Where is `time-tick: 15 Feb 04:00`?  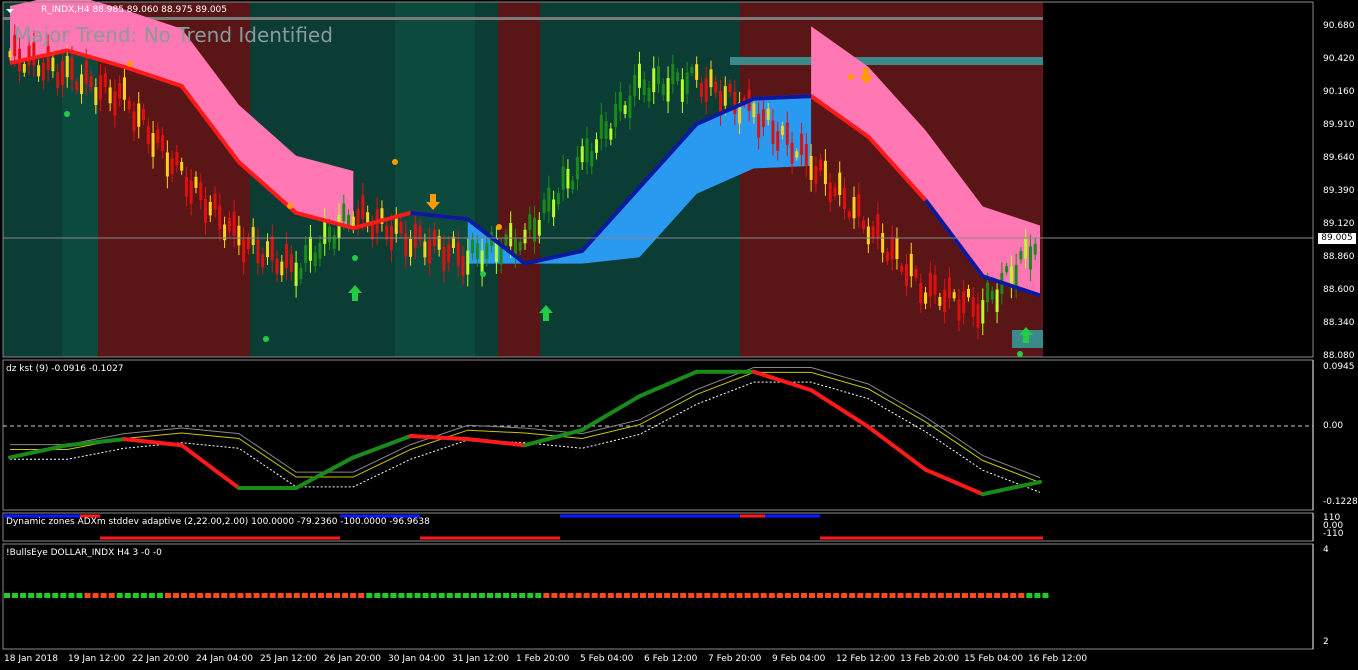 time-tick: 15 Feb 04:00 is located at coordinates (994, 659).